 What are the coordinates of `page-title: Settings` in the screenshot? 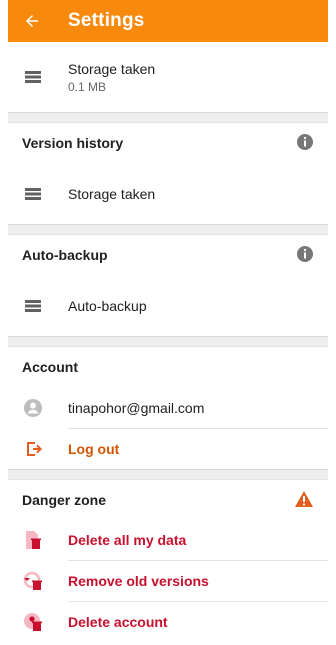 It's located at (106, 20).